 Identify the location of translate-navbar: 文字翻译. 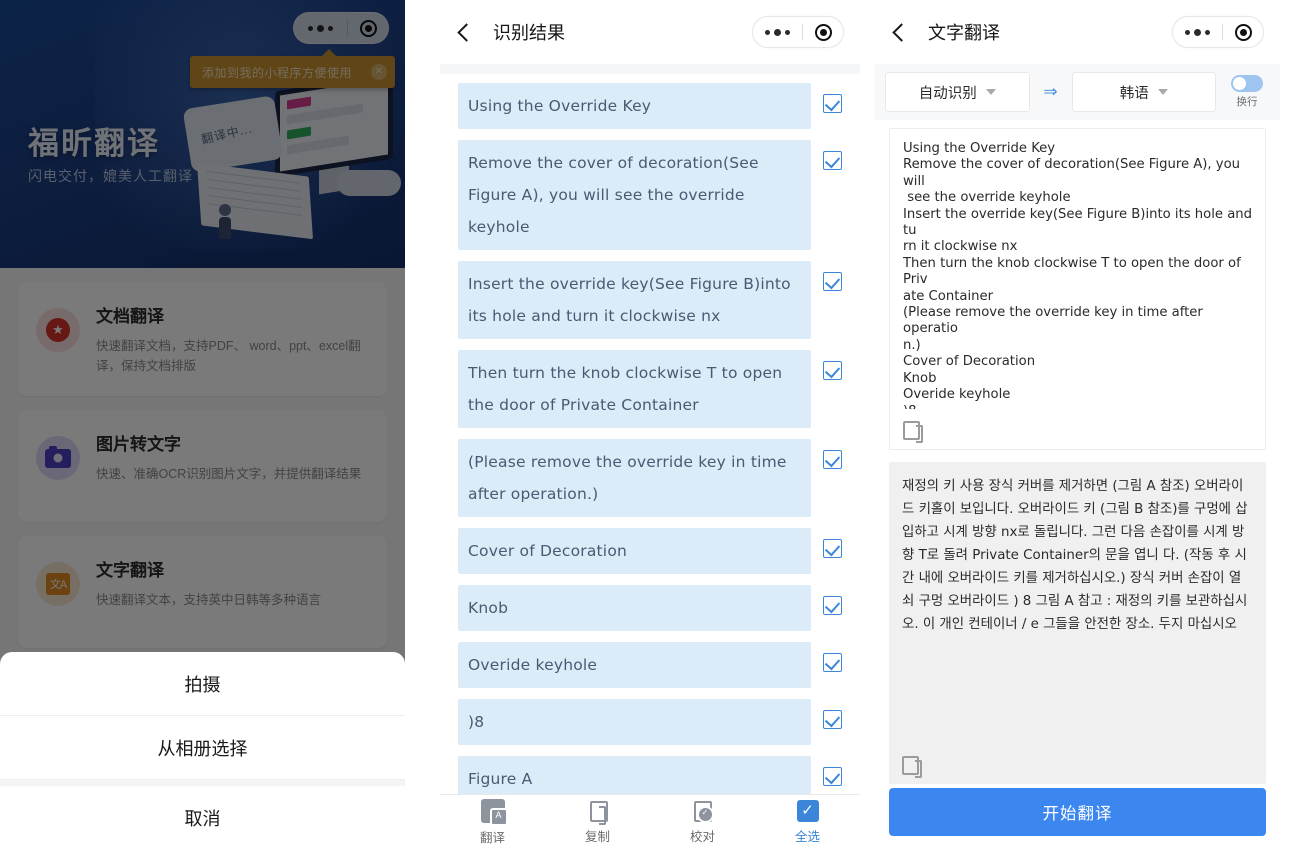
(1077, 32).